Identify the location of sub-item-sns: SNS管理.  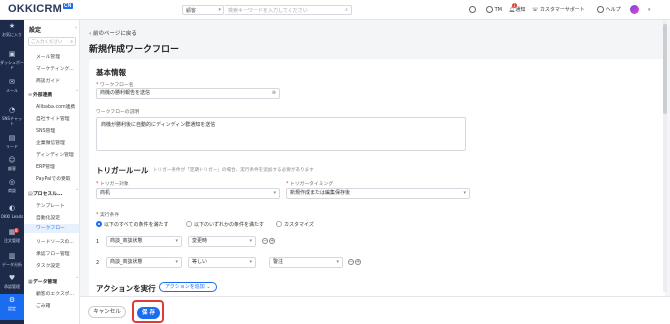
(57, 130).